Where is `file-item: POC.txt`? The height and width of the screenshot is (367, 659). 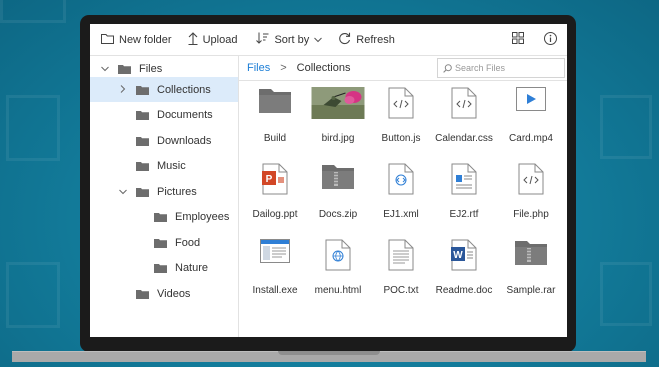 file-item: POC.txt is located at coordinates (401, 269).